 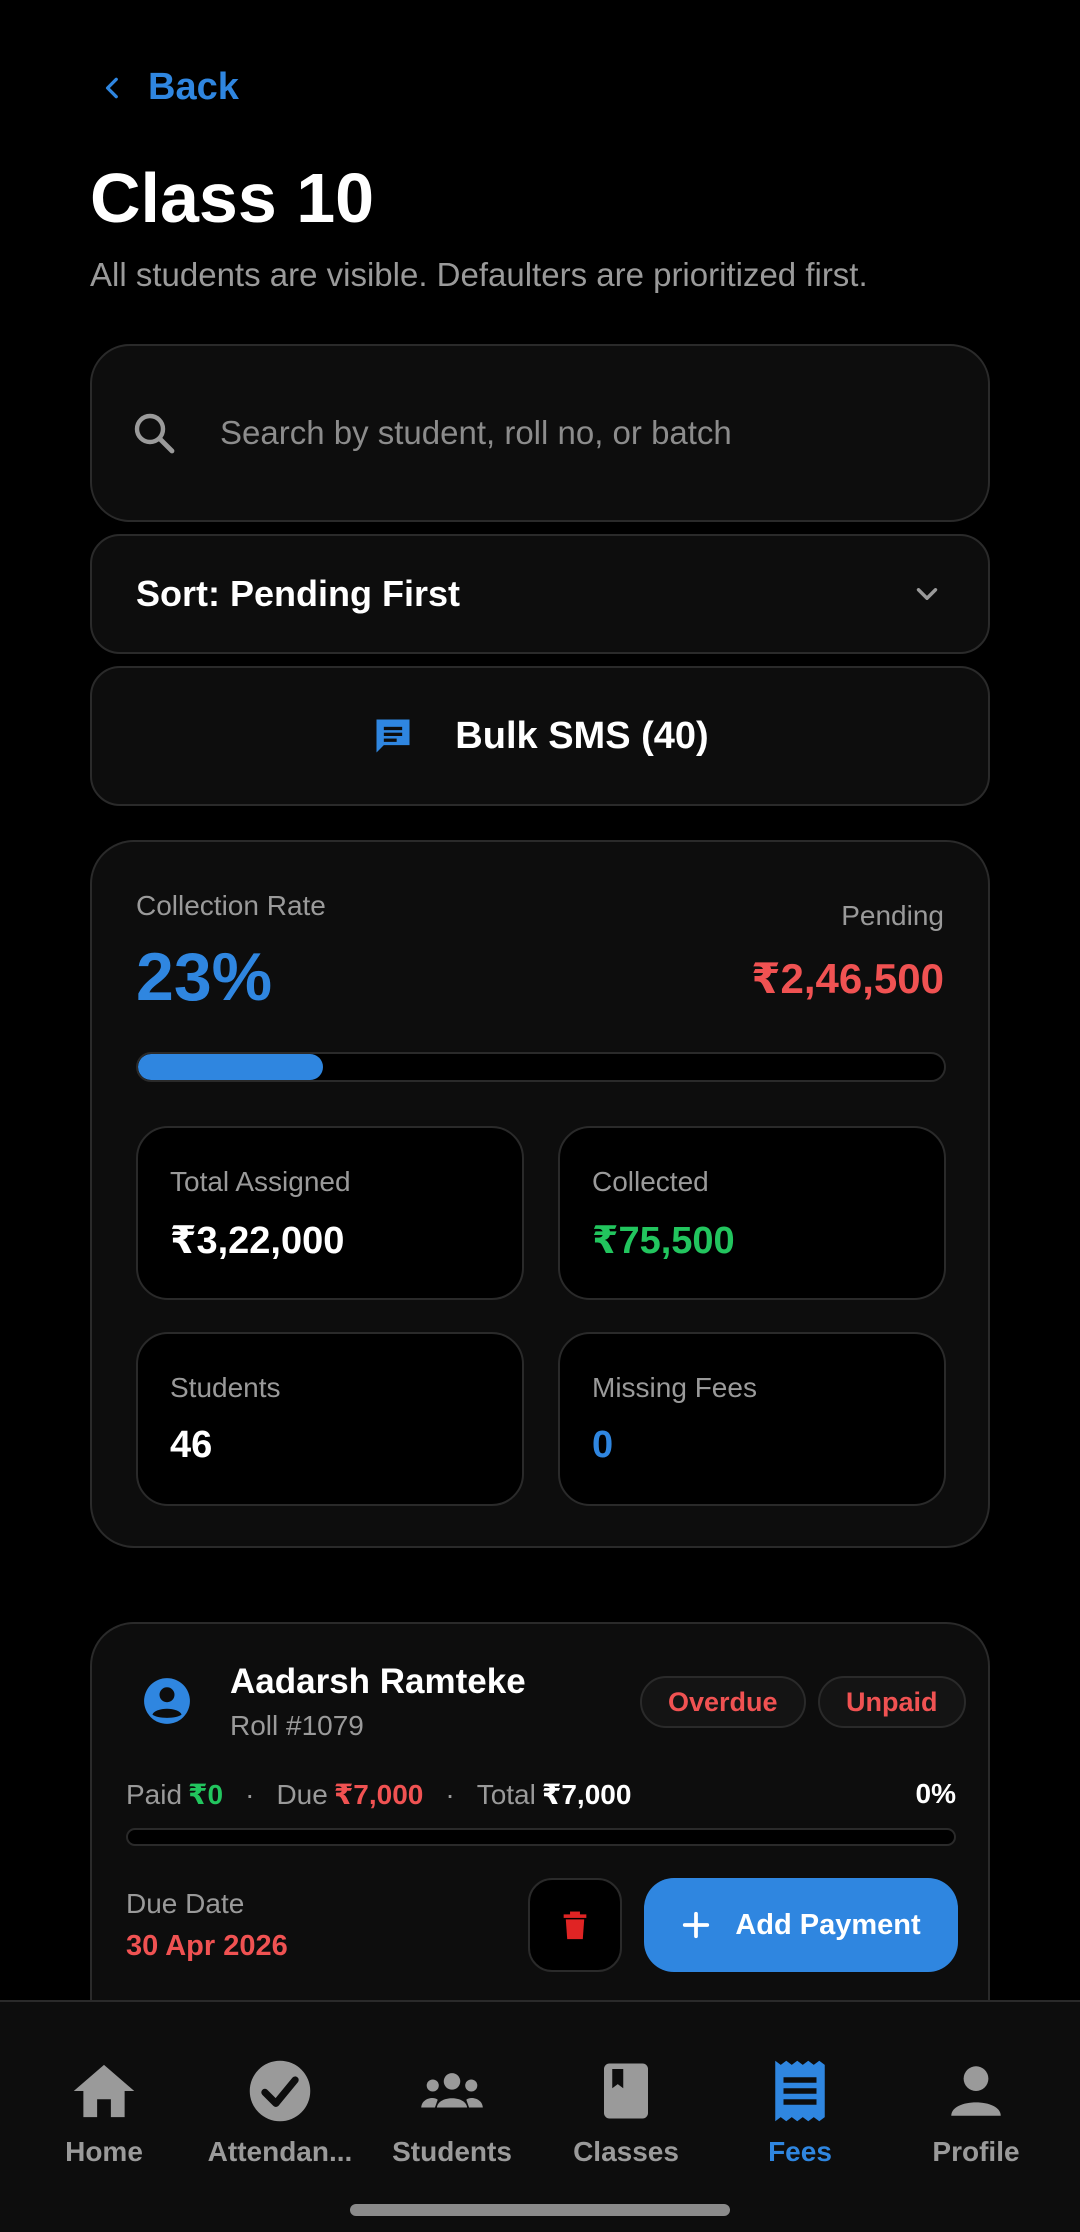 I want to click on total-assigned-tile: Total Assigned ₹3,22,000, so click(x=330, y=1213).